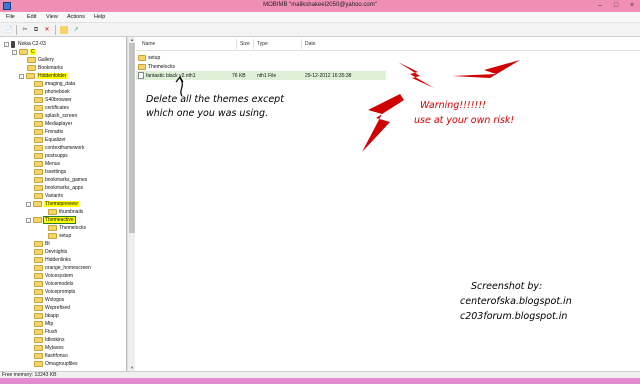  I want to click on menu-view: View, so click(52, 17).